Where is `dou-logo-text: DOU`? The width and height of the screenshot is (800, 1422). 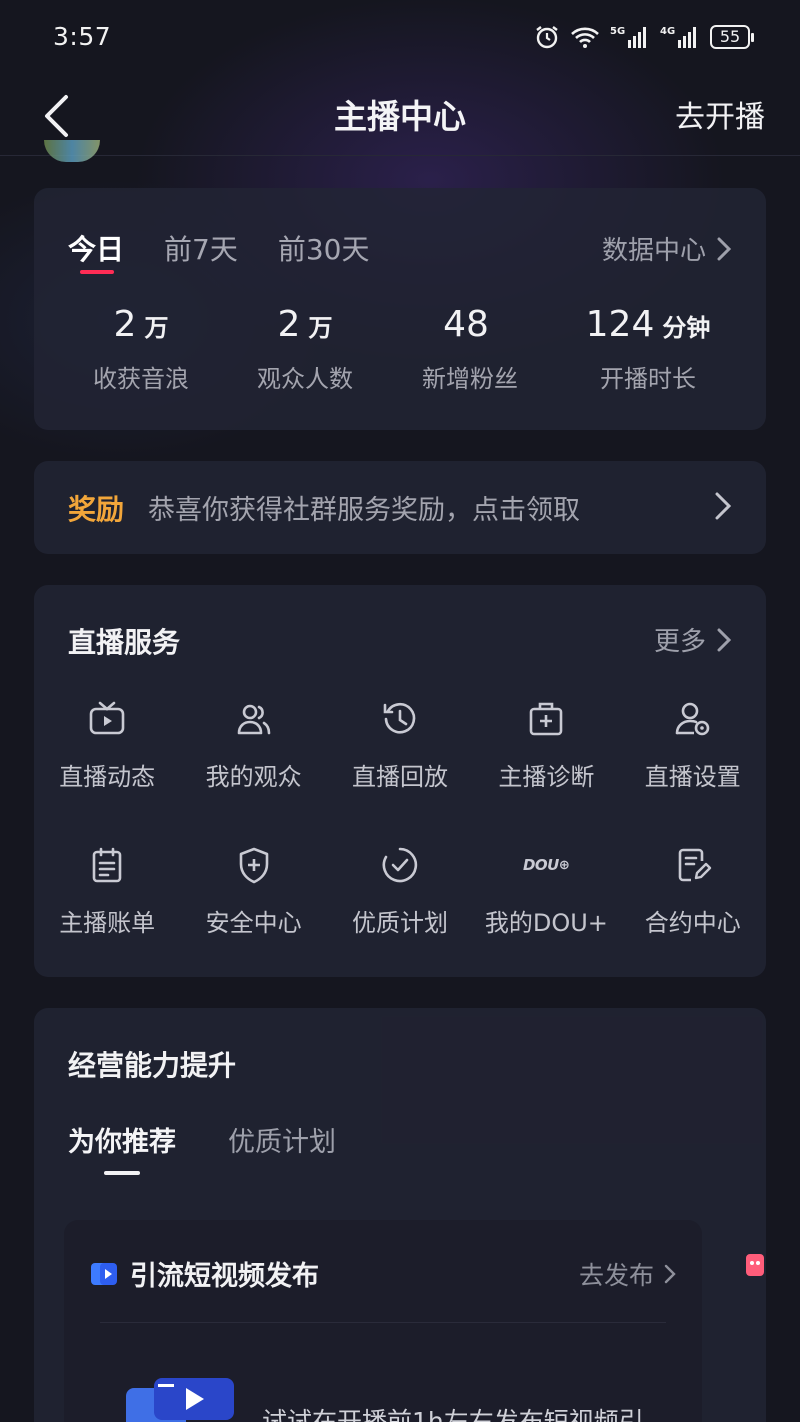
dou-logo-text: DOU is located at coordinates (540, 865).